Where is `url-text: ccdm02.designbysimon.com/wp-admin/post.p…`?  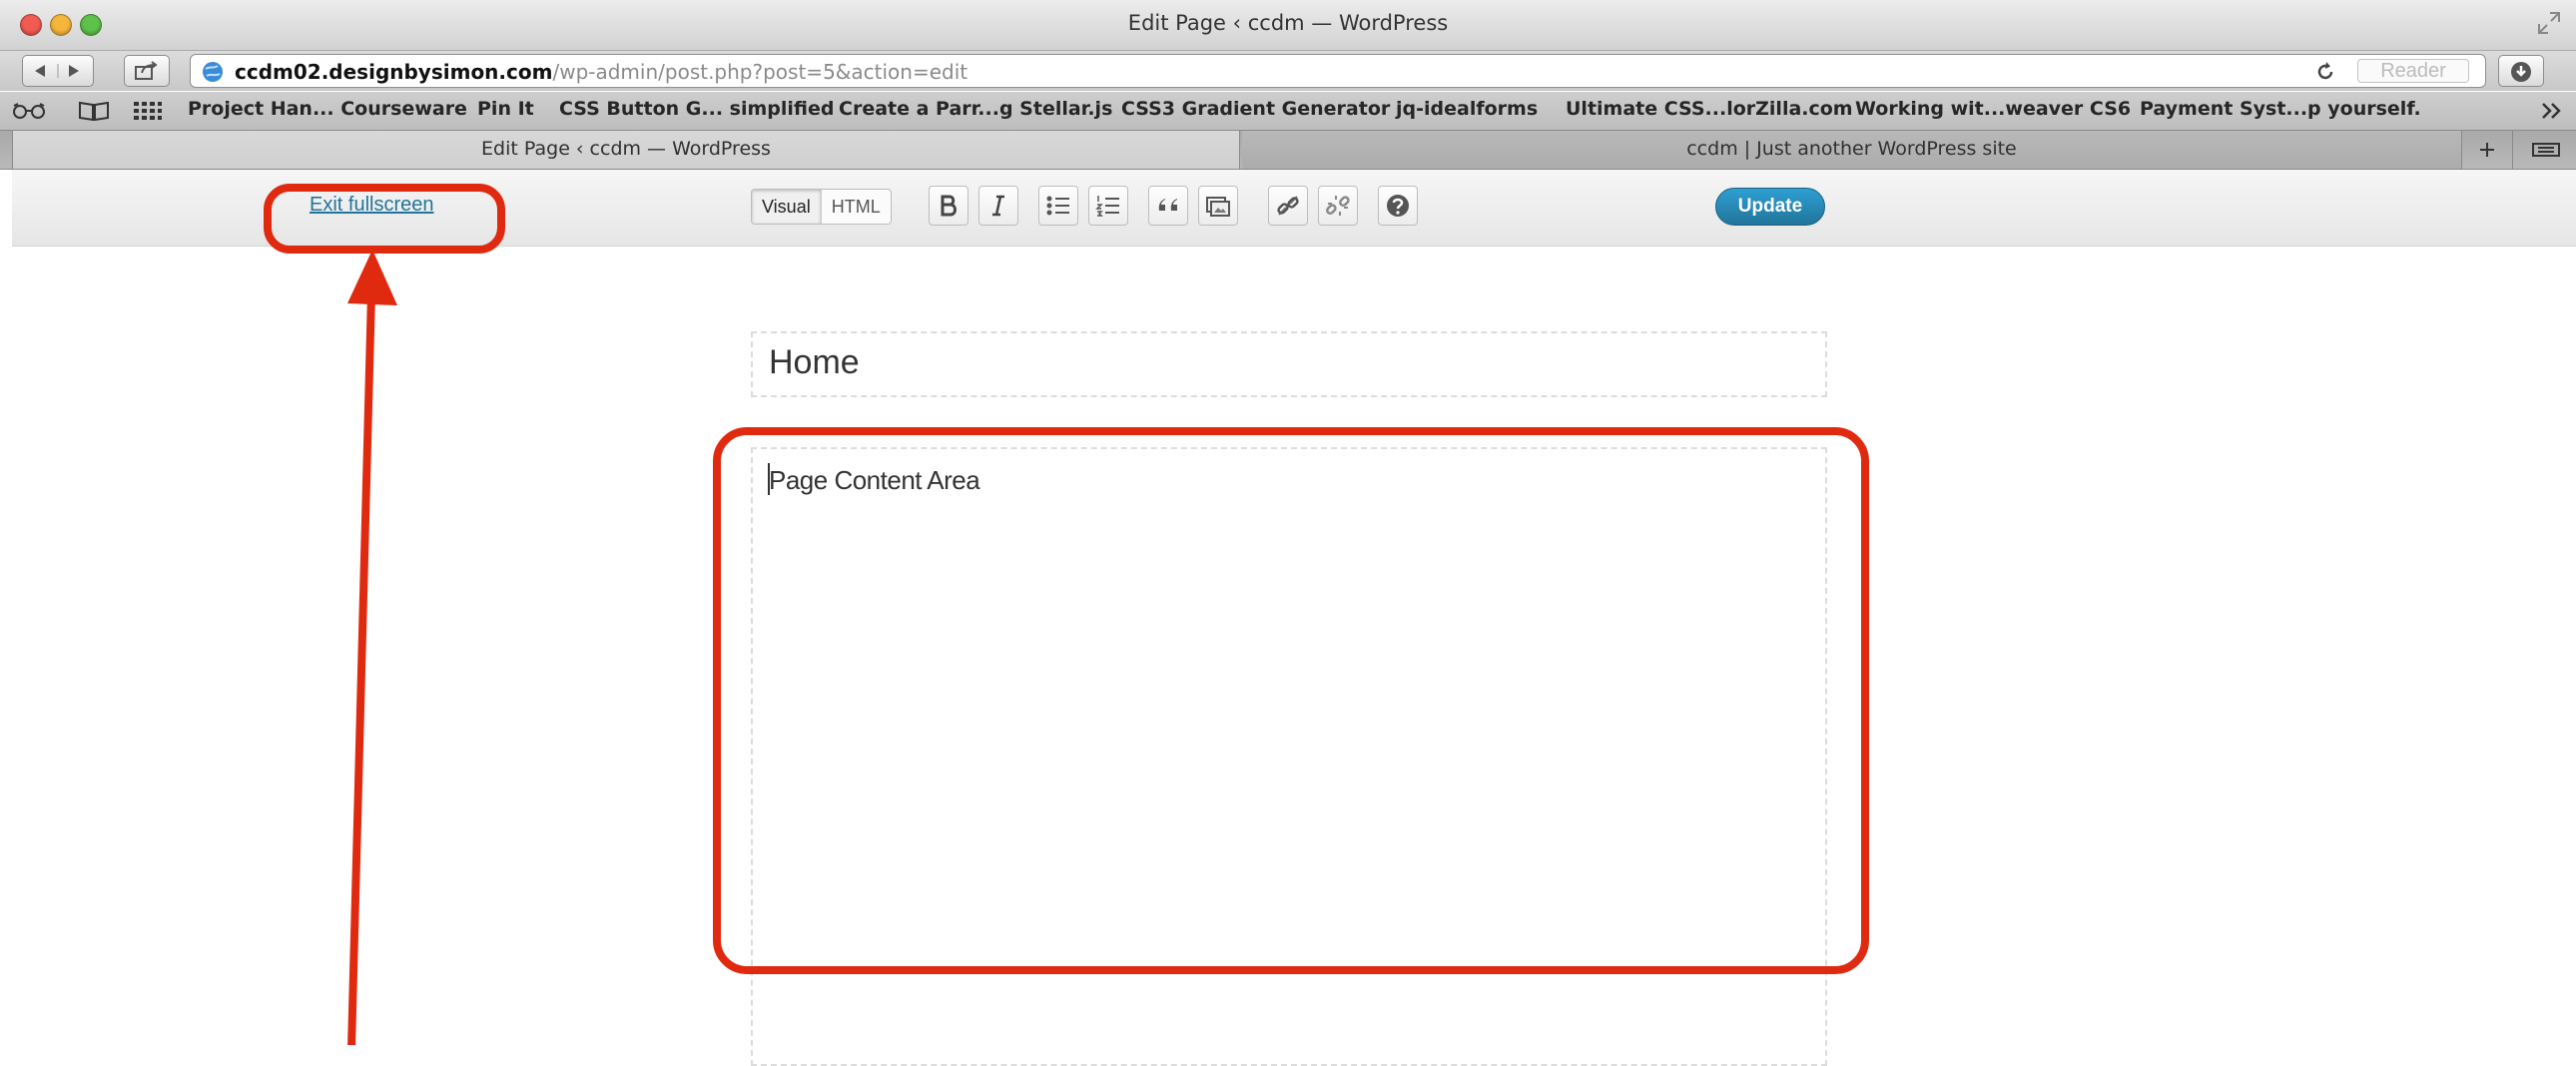 url-text: ccdm02.designbysimon.com/wp-admin/post.p… is located at coordinates (601, 72).